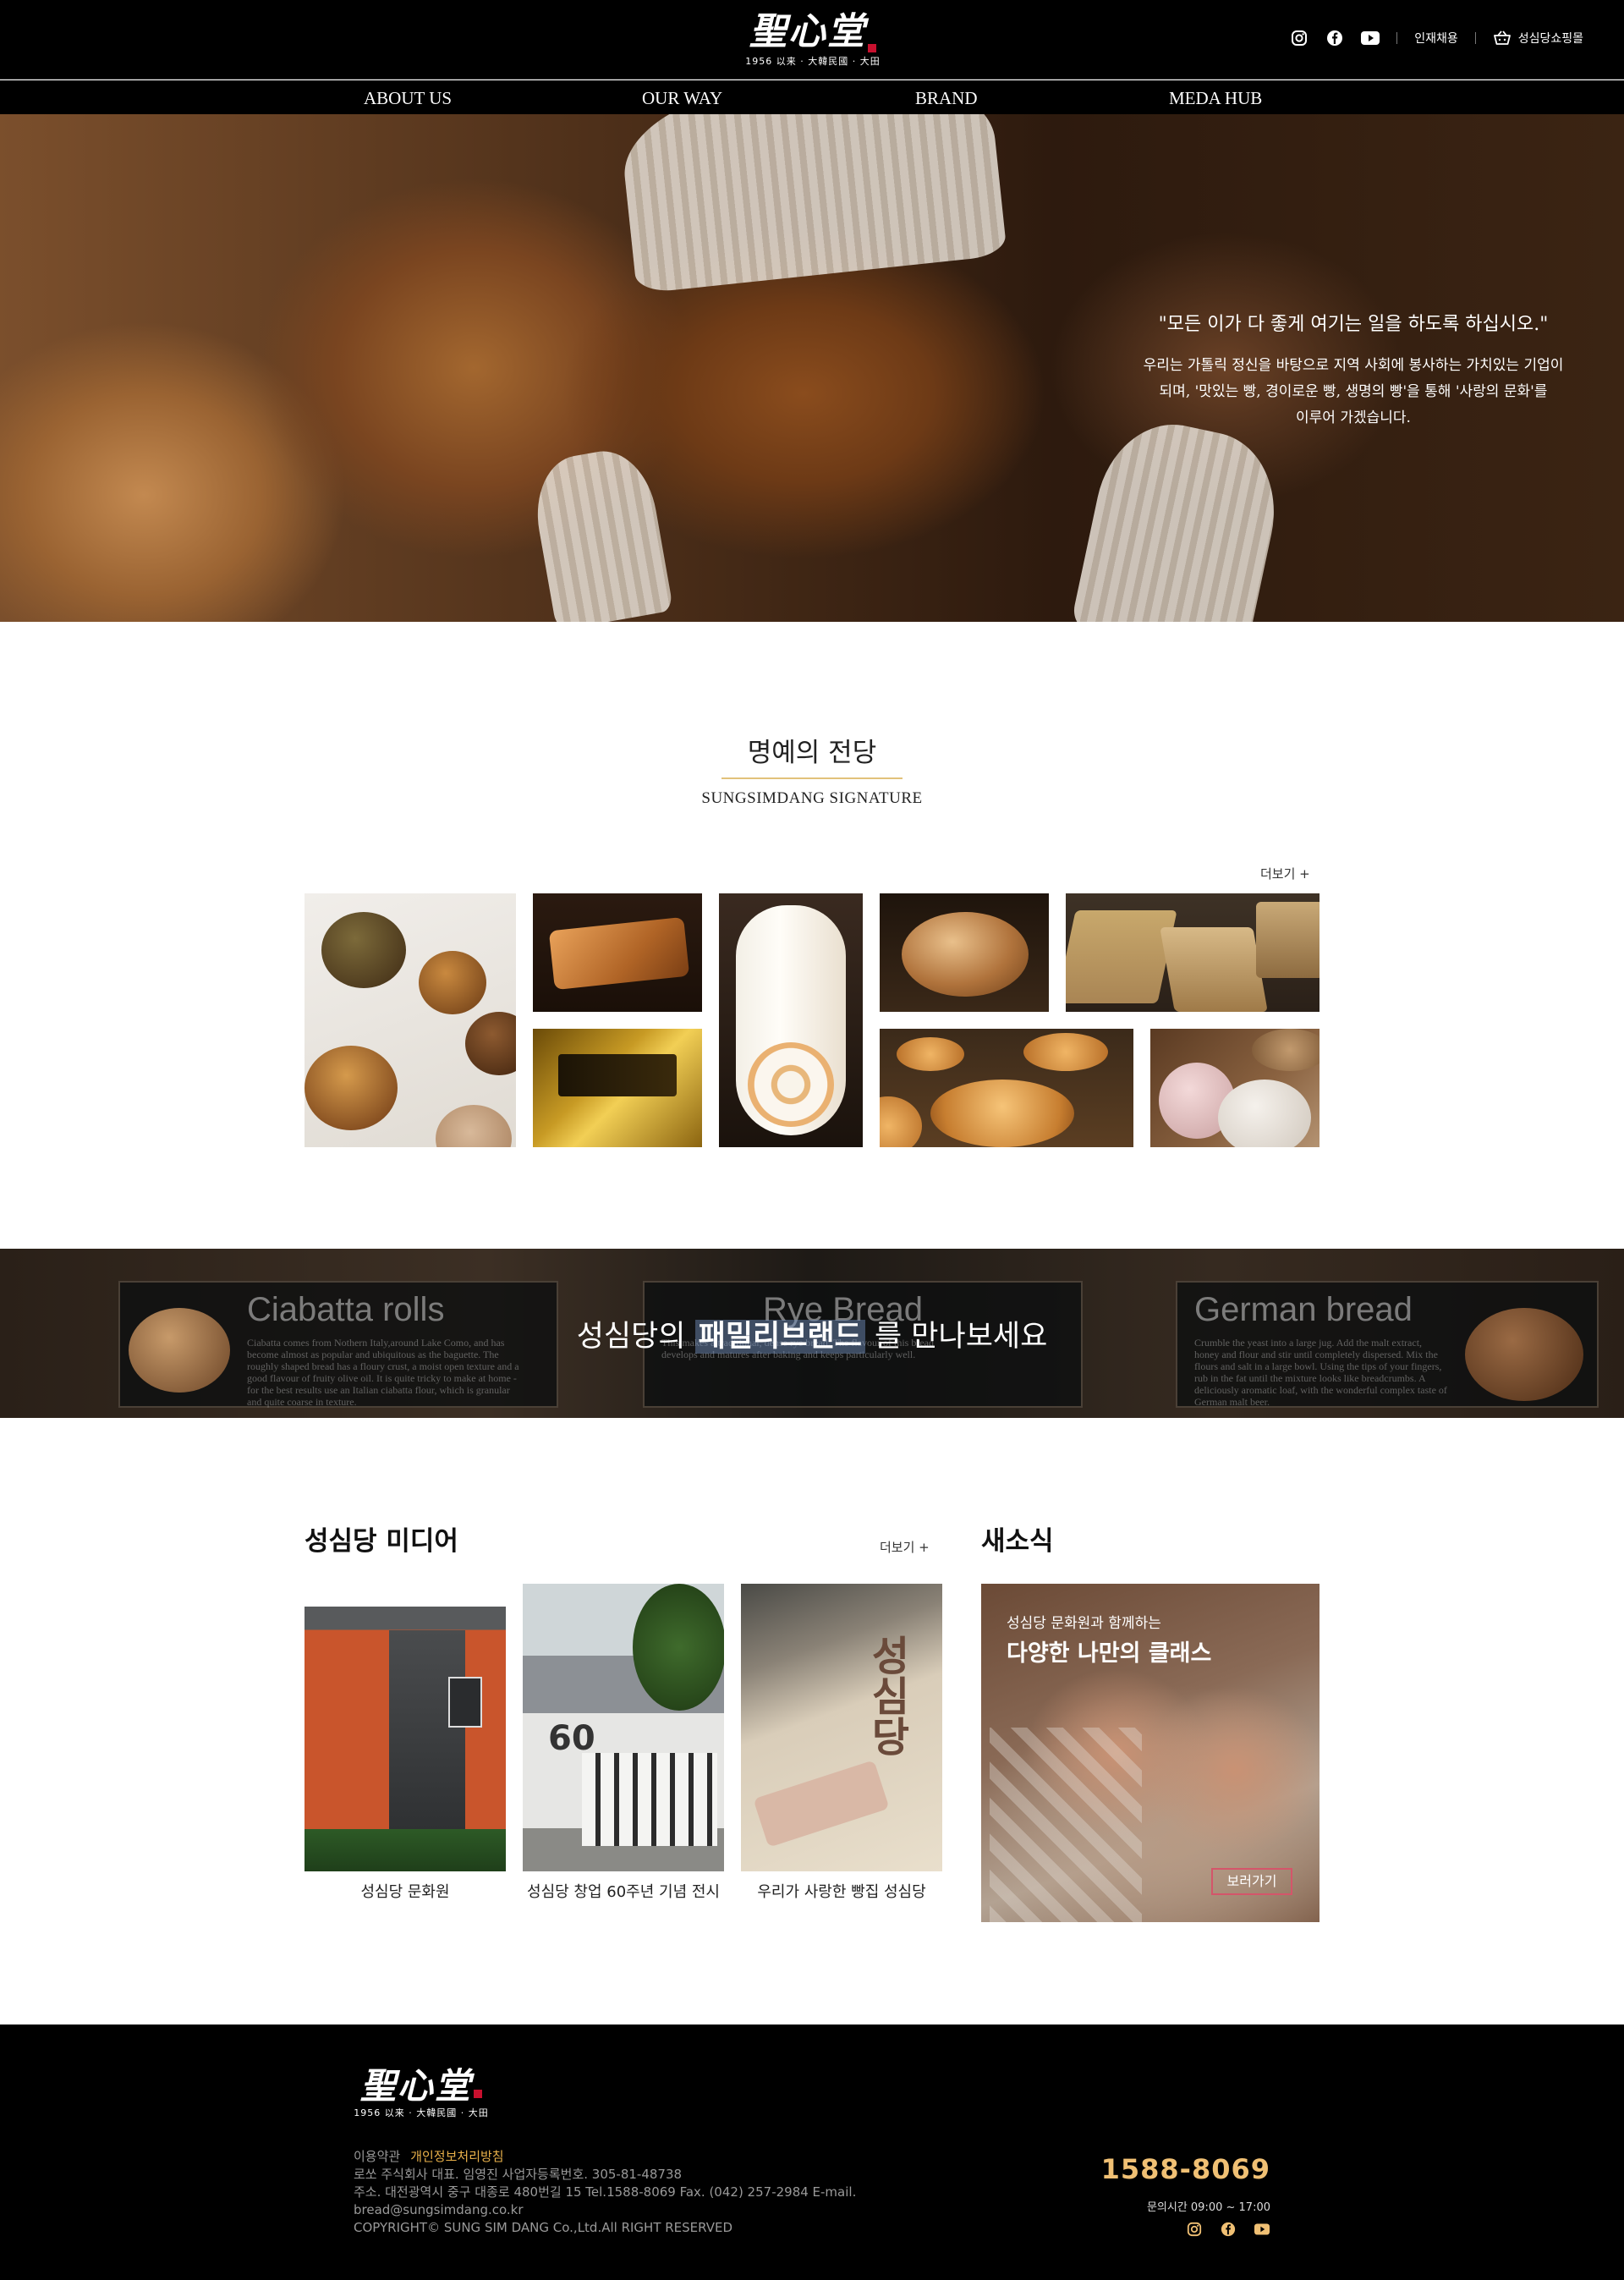  I want to click on footer-hours: 문의시간 09:00 ~ 17:00, so click(1208, 2207).